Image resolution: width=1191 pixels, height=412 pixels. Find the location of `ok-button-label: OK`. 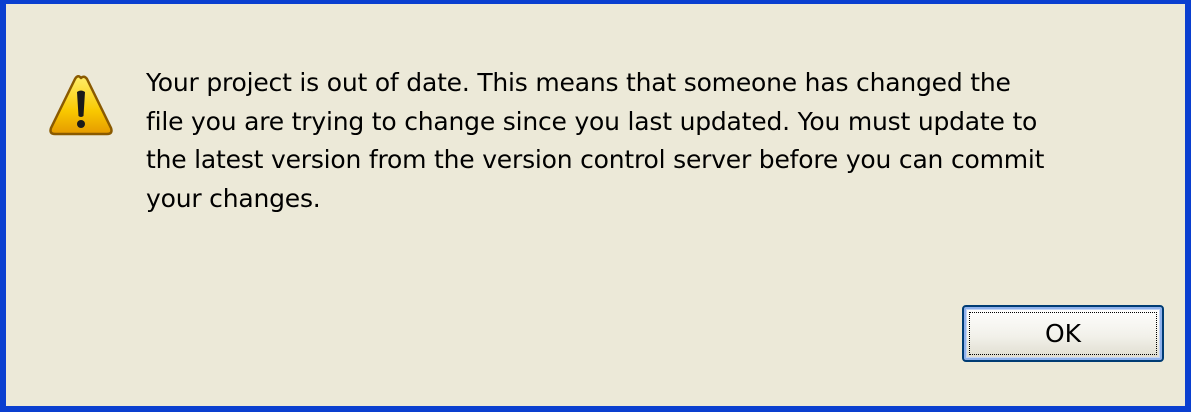

ok-button-label: OK is located at coordinates (1063, 333).